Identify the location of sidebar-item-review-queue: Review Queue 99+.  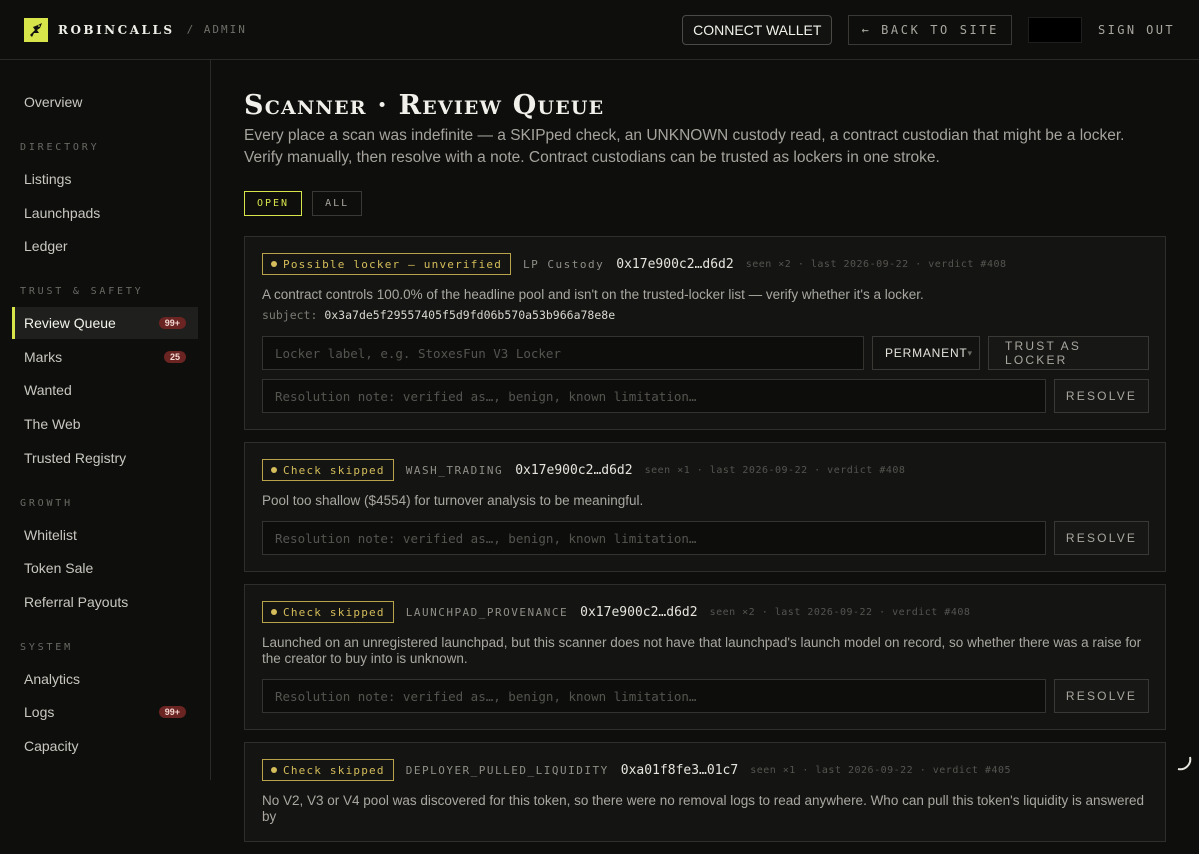
(105, 323).